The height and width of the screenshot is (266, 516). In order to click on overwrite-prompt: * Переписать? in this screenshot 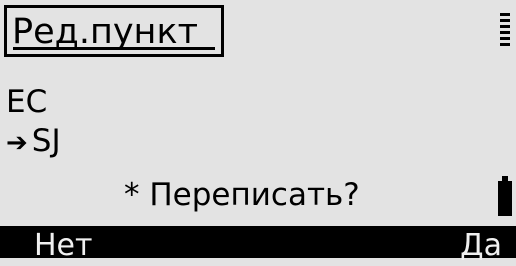, I will do `click(242, 195)`.